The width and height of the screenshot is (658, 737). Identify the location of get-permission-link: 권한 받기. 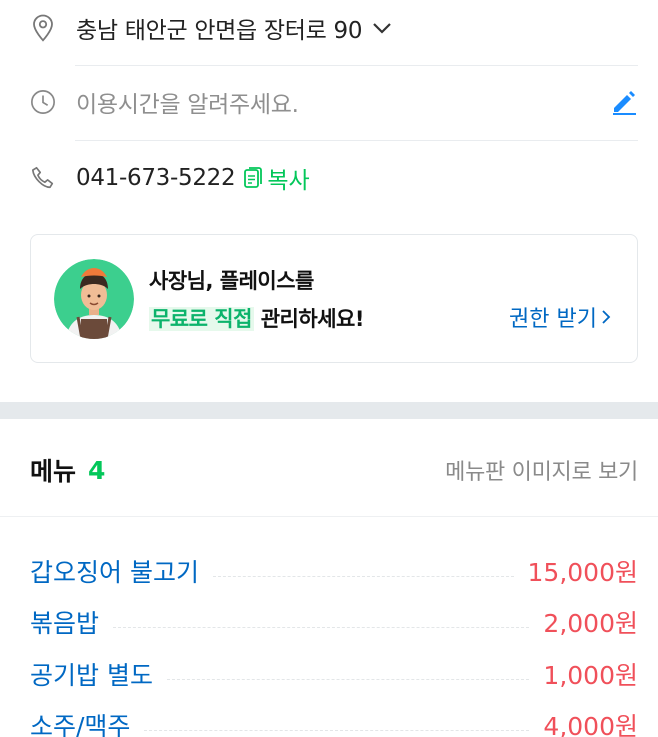
(560, 317).